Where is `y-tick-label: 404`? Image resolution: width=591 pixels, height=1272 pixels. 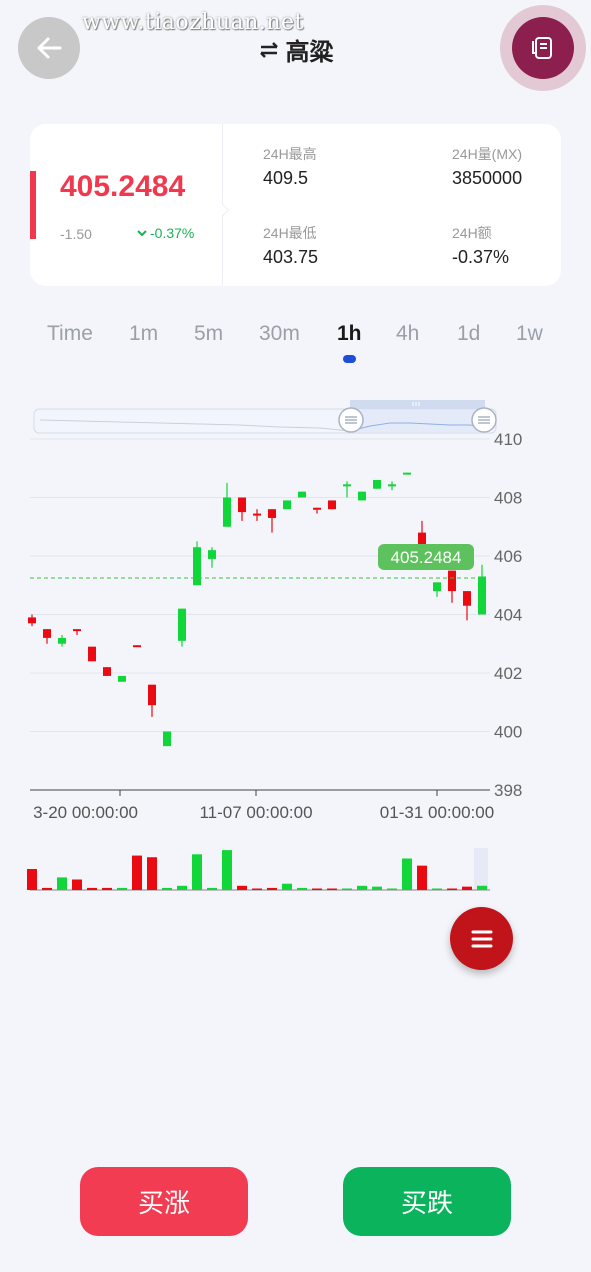 y-tick-label: 404 is located at coordinates (508, 615).